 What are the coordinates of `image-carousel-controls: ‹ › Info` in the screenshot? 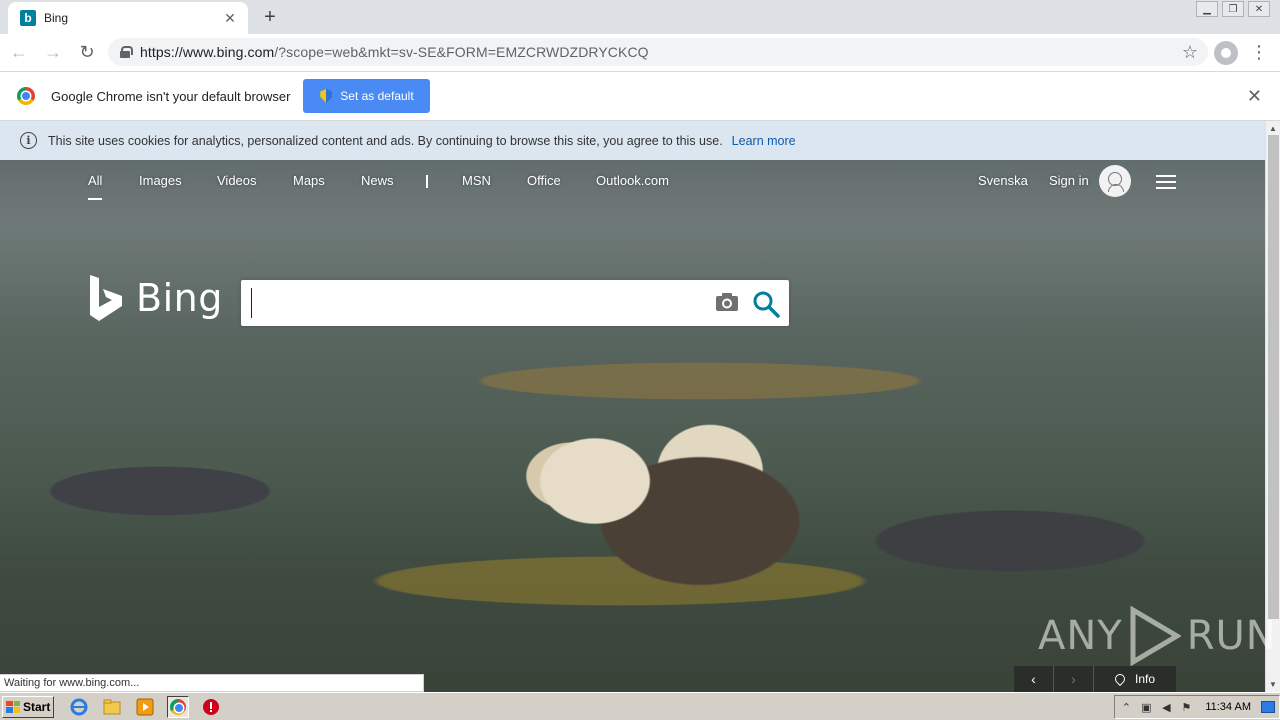 It's located at (1095, 679).